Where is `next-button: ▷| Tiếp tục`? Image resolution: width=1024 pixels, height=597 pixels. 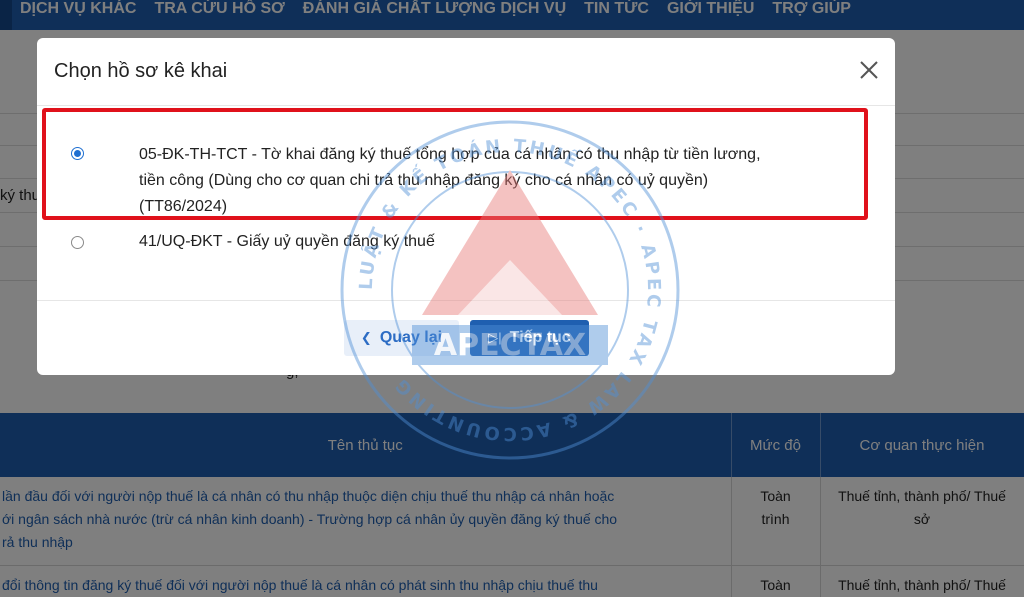 next-button: ▷| Tiếp tục is located at coordinates (529, 338).